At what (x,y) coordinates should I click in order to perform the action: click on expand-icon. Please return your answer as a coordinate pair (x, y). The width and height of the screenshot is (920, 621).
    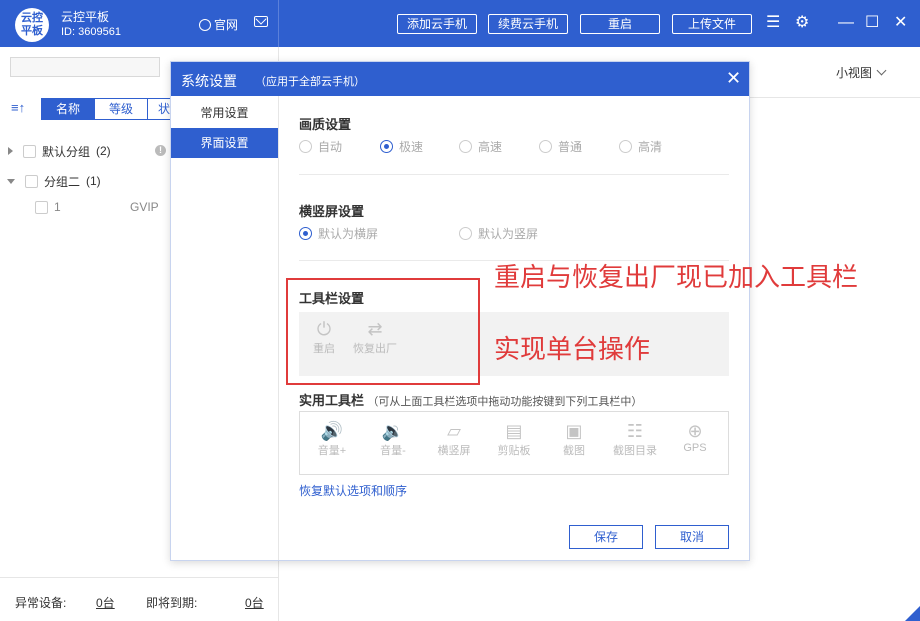
    Looking at the image, I should click on (10, 151).